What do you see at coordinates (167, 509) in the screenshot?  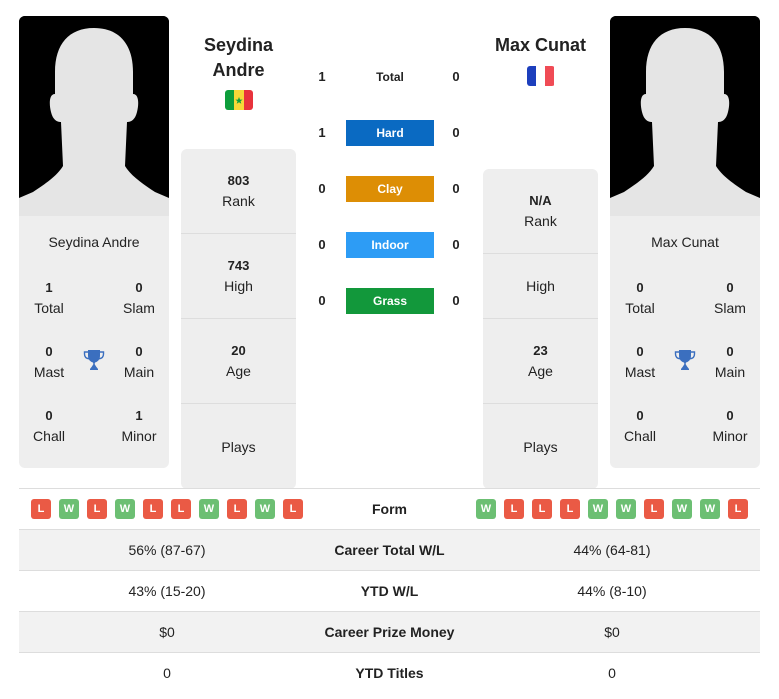 I see `player1-form: LWLWLLWLWL` at bounding box center [167, 509].